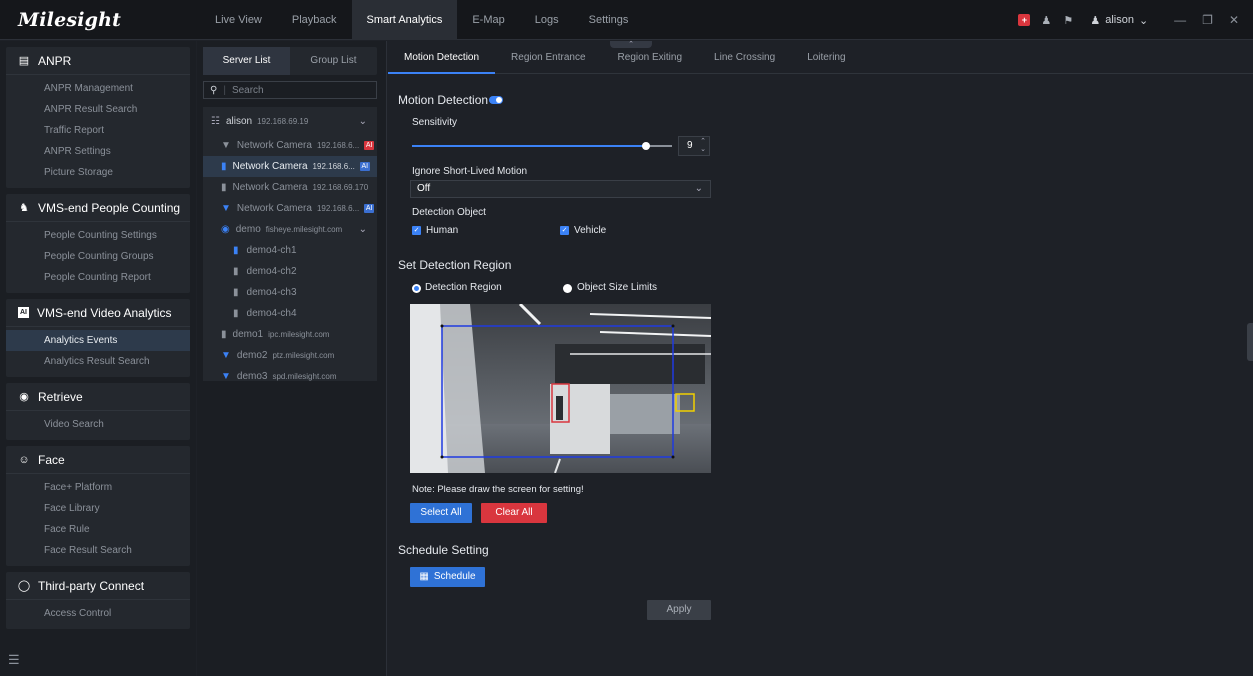 The width and height of the screenshot is (1253, 676). I want to click on sidebar-item-face-platform: Face+ Platform, so click(98, 487).